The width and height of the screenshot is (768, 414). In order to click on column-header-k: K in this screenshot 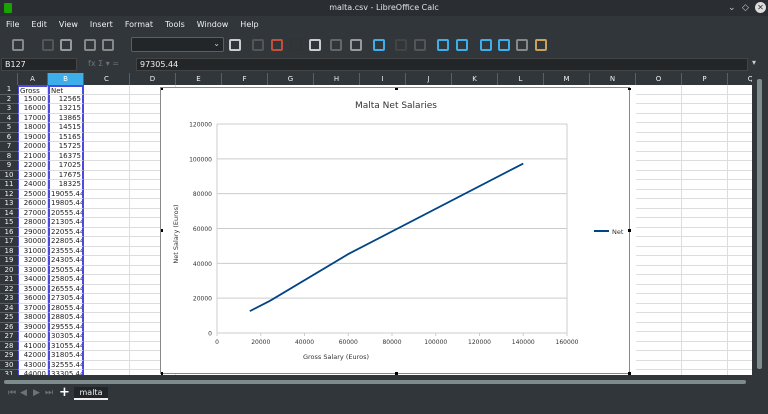, I will do `click(475, 79)`.